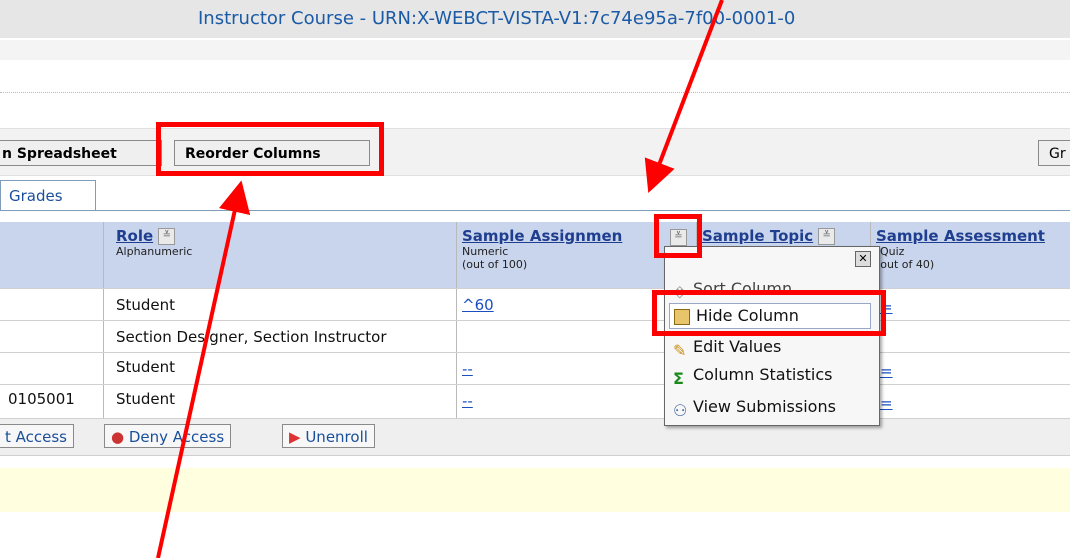 The image size is (1070, 558). I want to click on annotation-arrow-to-reorder, so click(203, 369).